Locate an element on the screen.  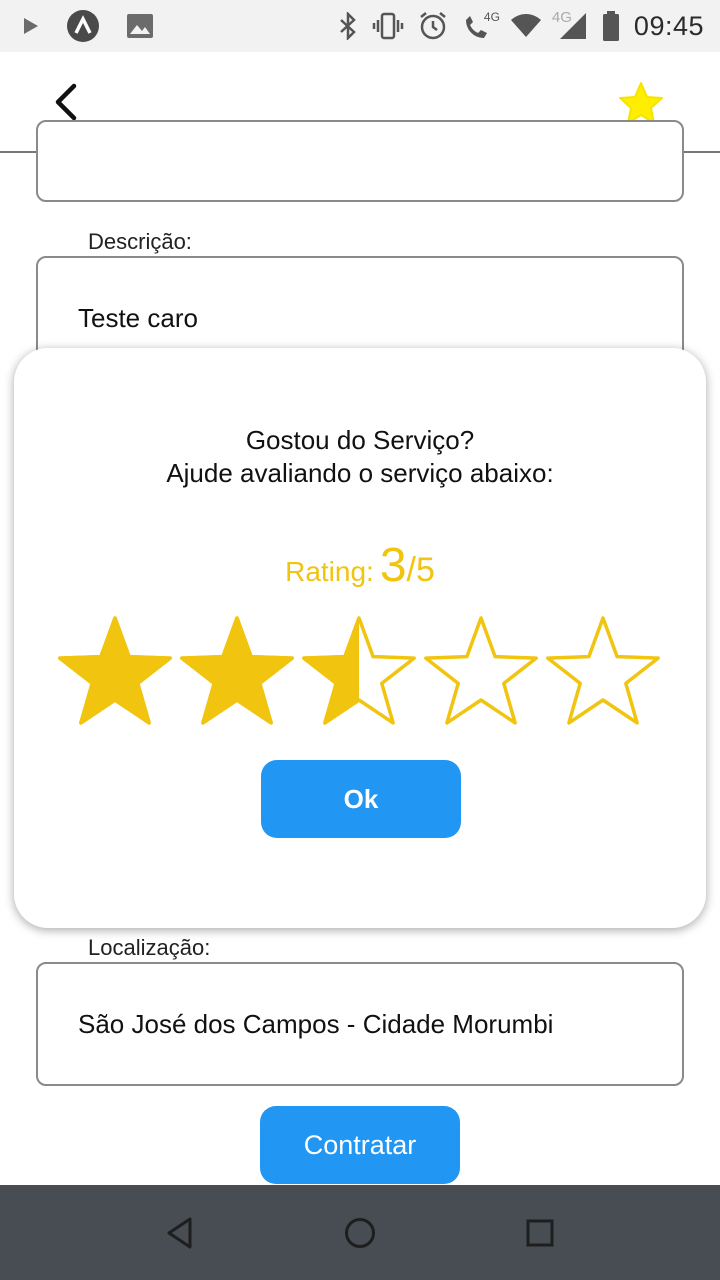
hire-button-label: Contratar is located at coordinates (360, 1144).